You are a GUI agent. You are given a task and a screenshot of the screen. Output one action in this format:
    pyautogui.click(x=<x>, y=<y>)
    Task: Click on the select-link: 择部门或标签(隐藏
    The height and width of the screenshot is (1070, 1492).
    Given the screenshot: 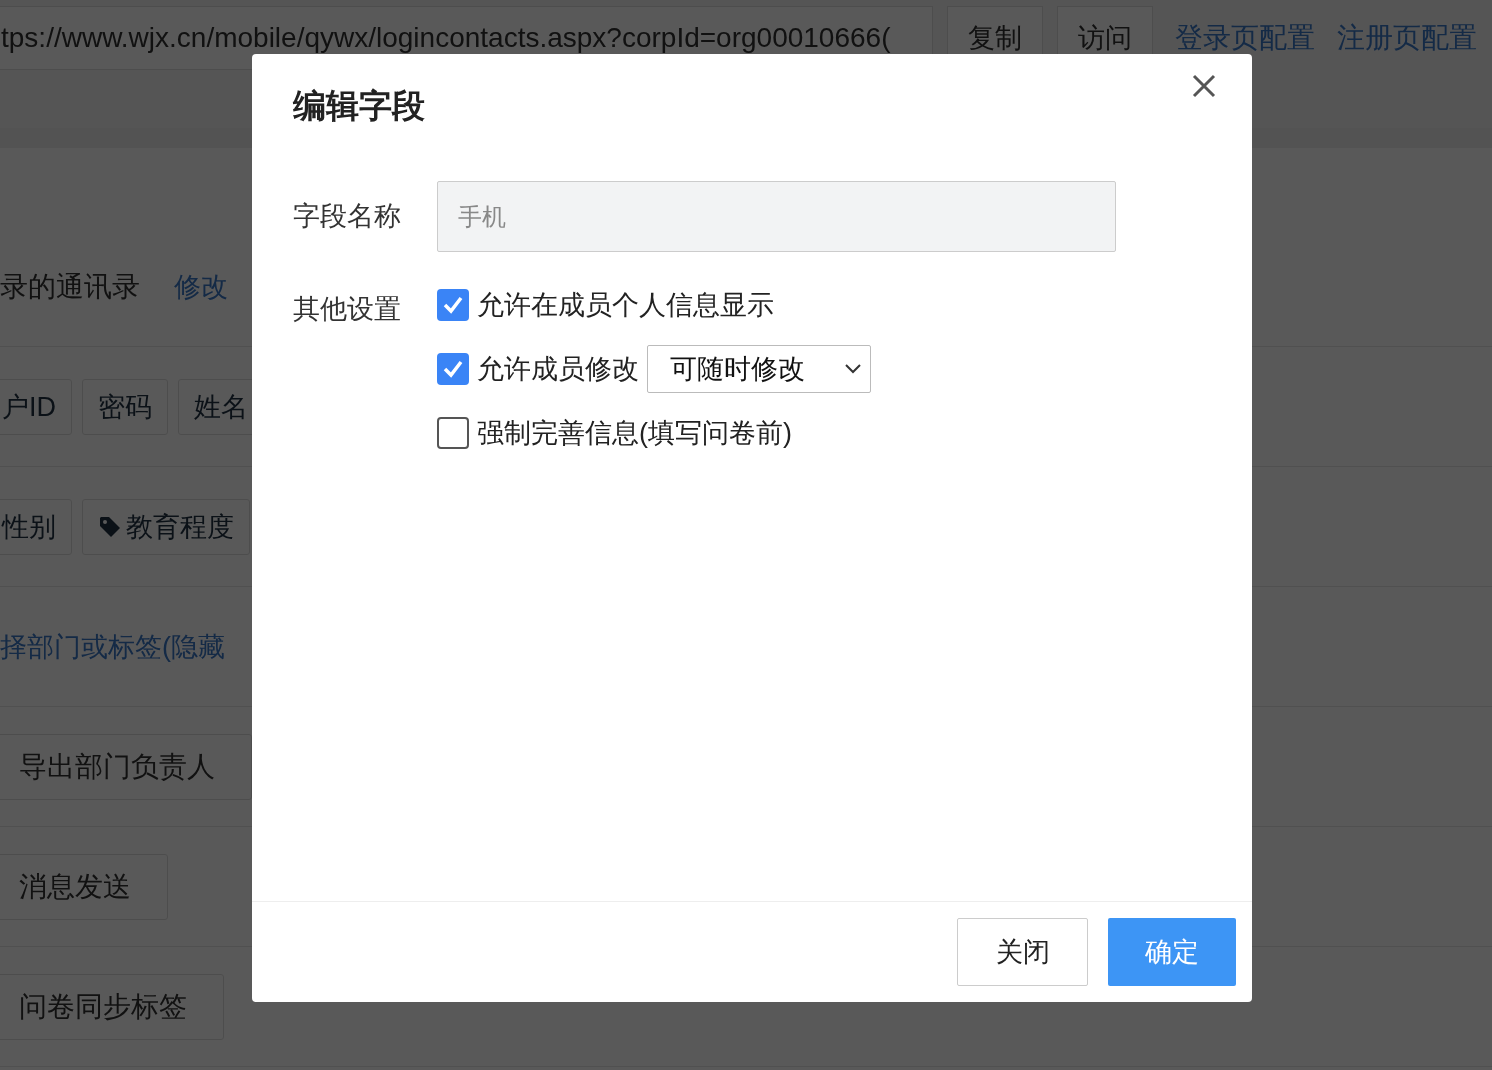 What is the action you would take?
    pyautogui.click(x=112, y=646)
    